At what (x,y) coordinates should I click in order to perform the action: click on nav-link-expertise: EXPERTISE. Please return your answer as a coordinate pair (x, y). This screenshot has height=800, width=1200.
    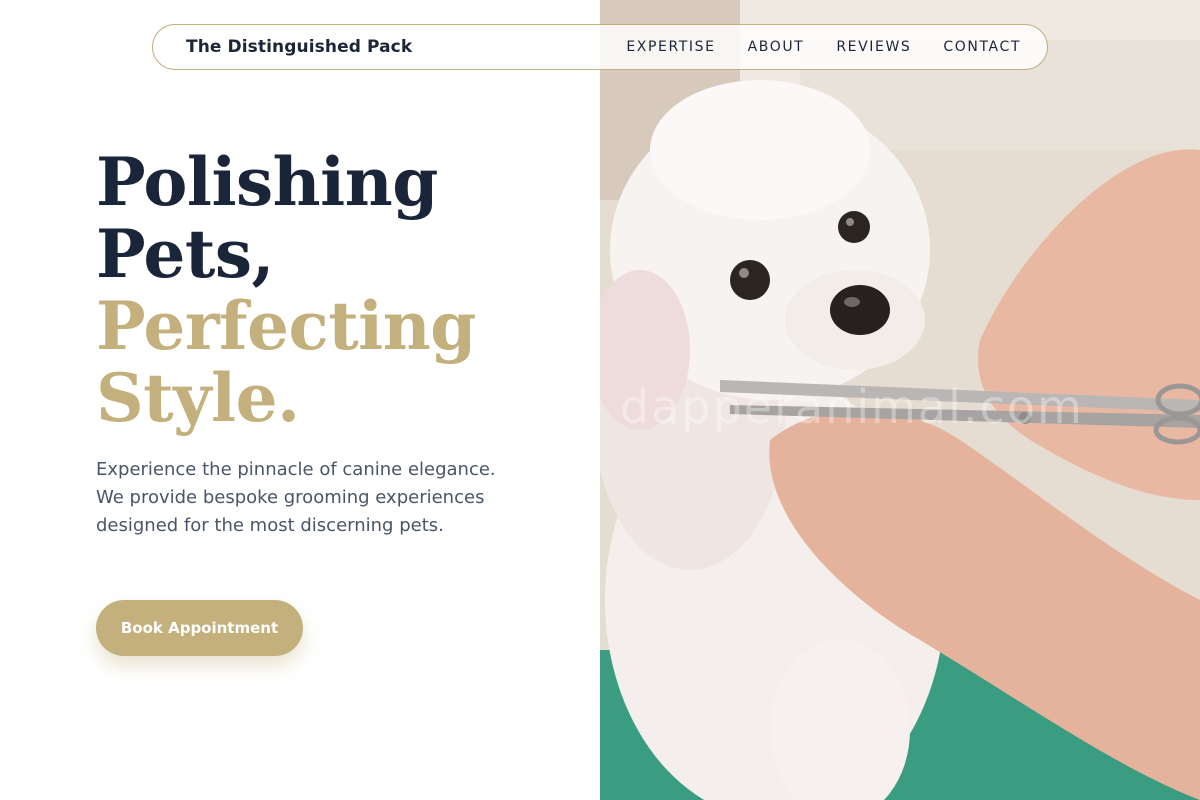
    Looking at the image, I should click on (670, 47).